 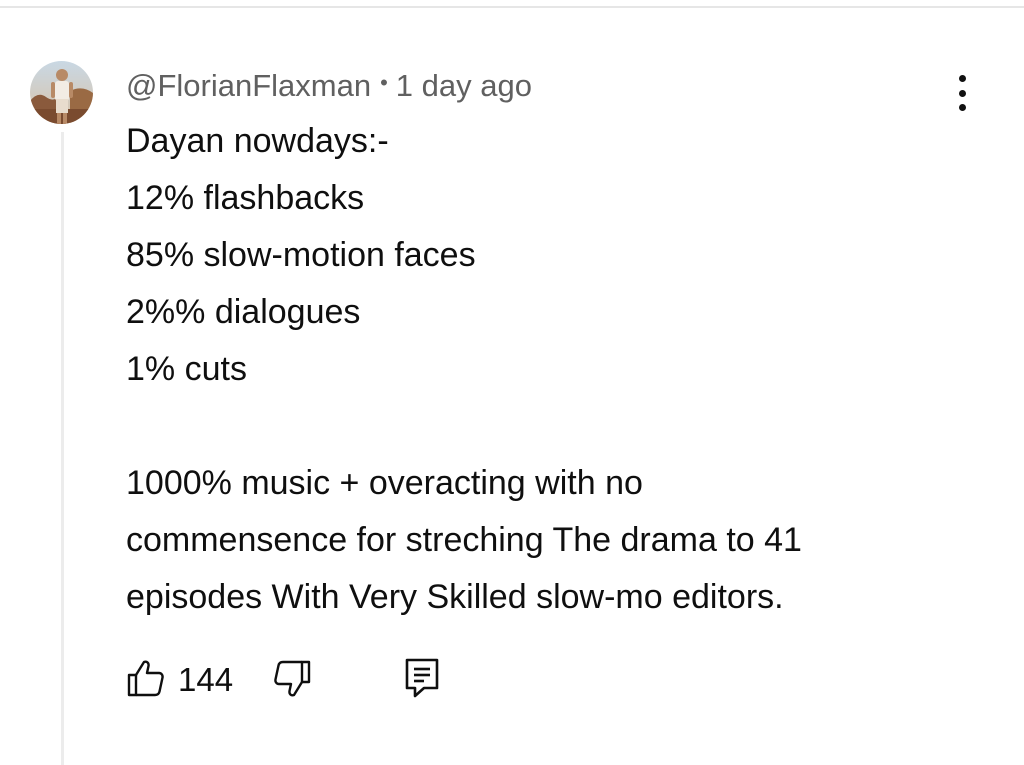 I want to click on dislike-button, so click(x=292, y=679).